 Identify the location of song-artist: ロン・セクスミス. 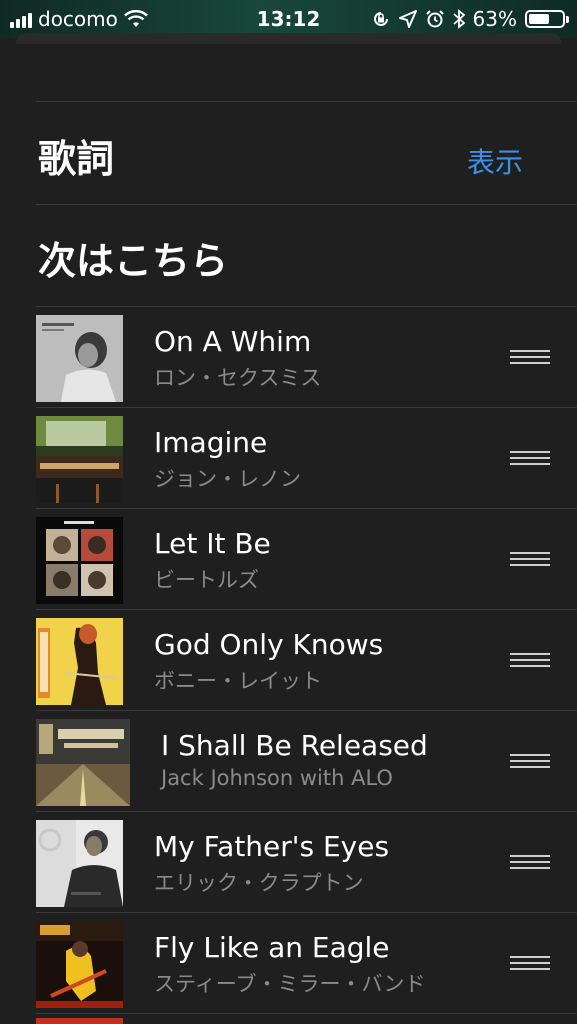
(238, 378).